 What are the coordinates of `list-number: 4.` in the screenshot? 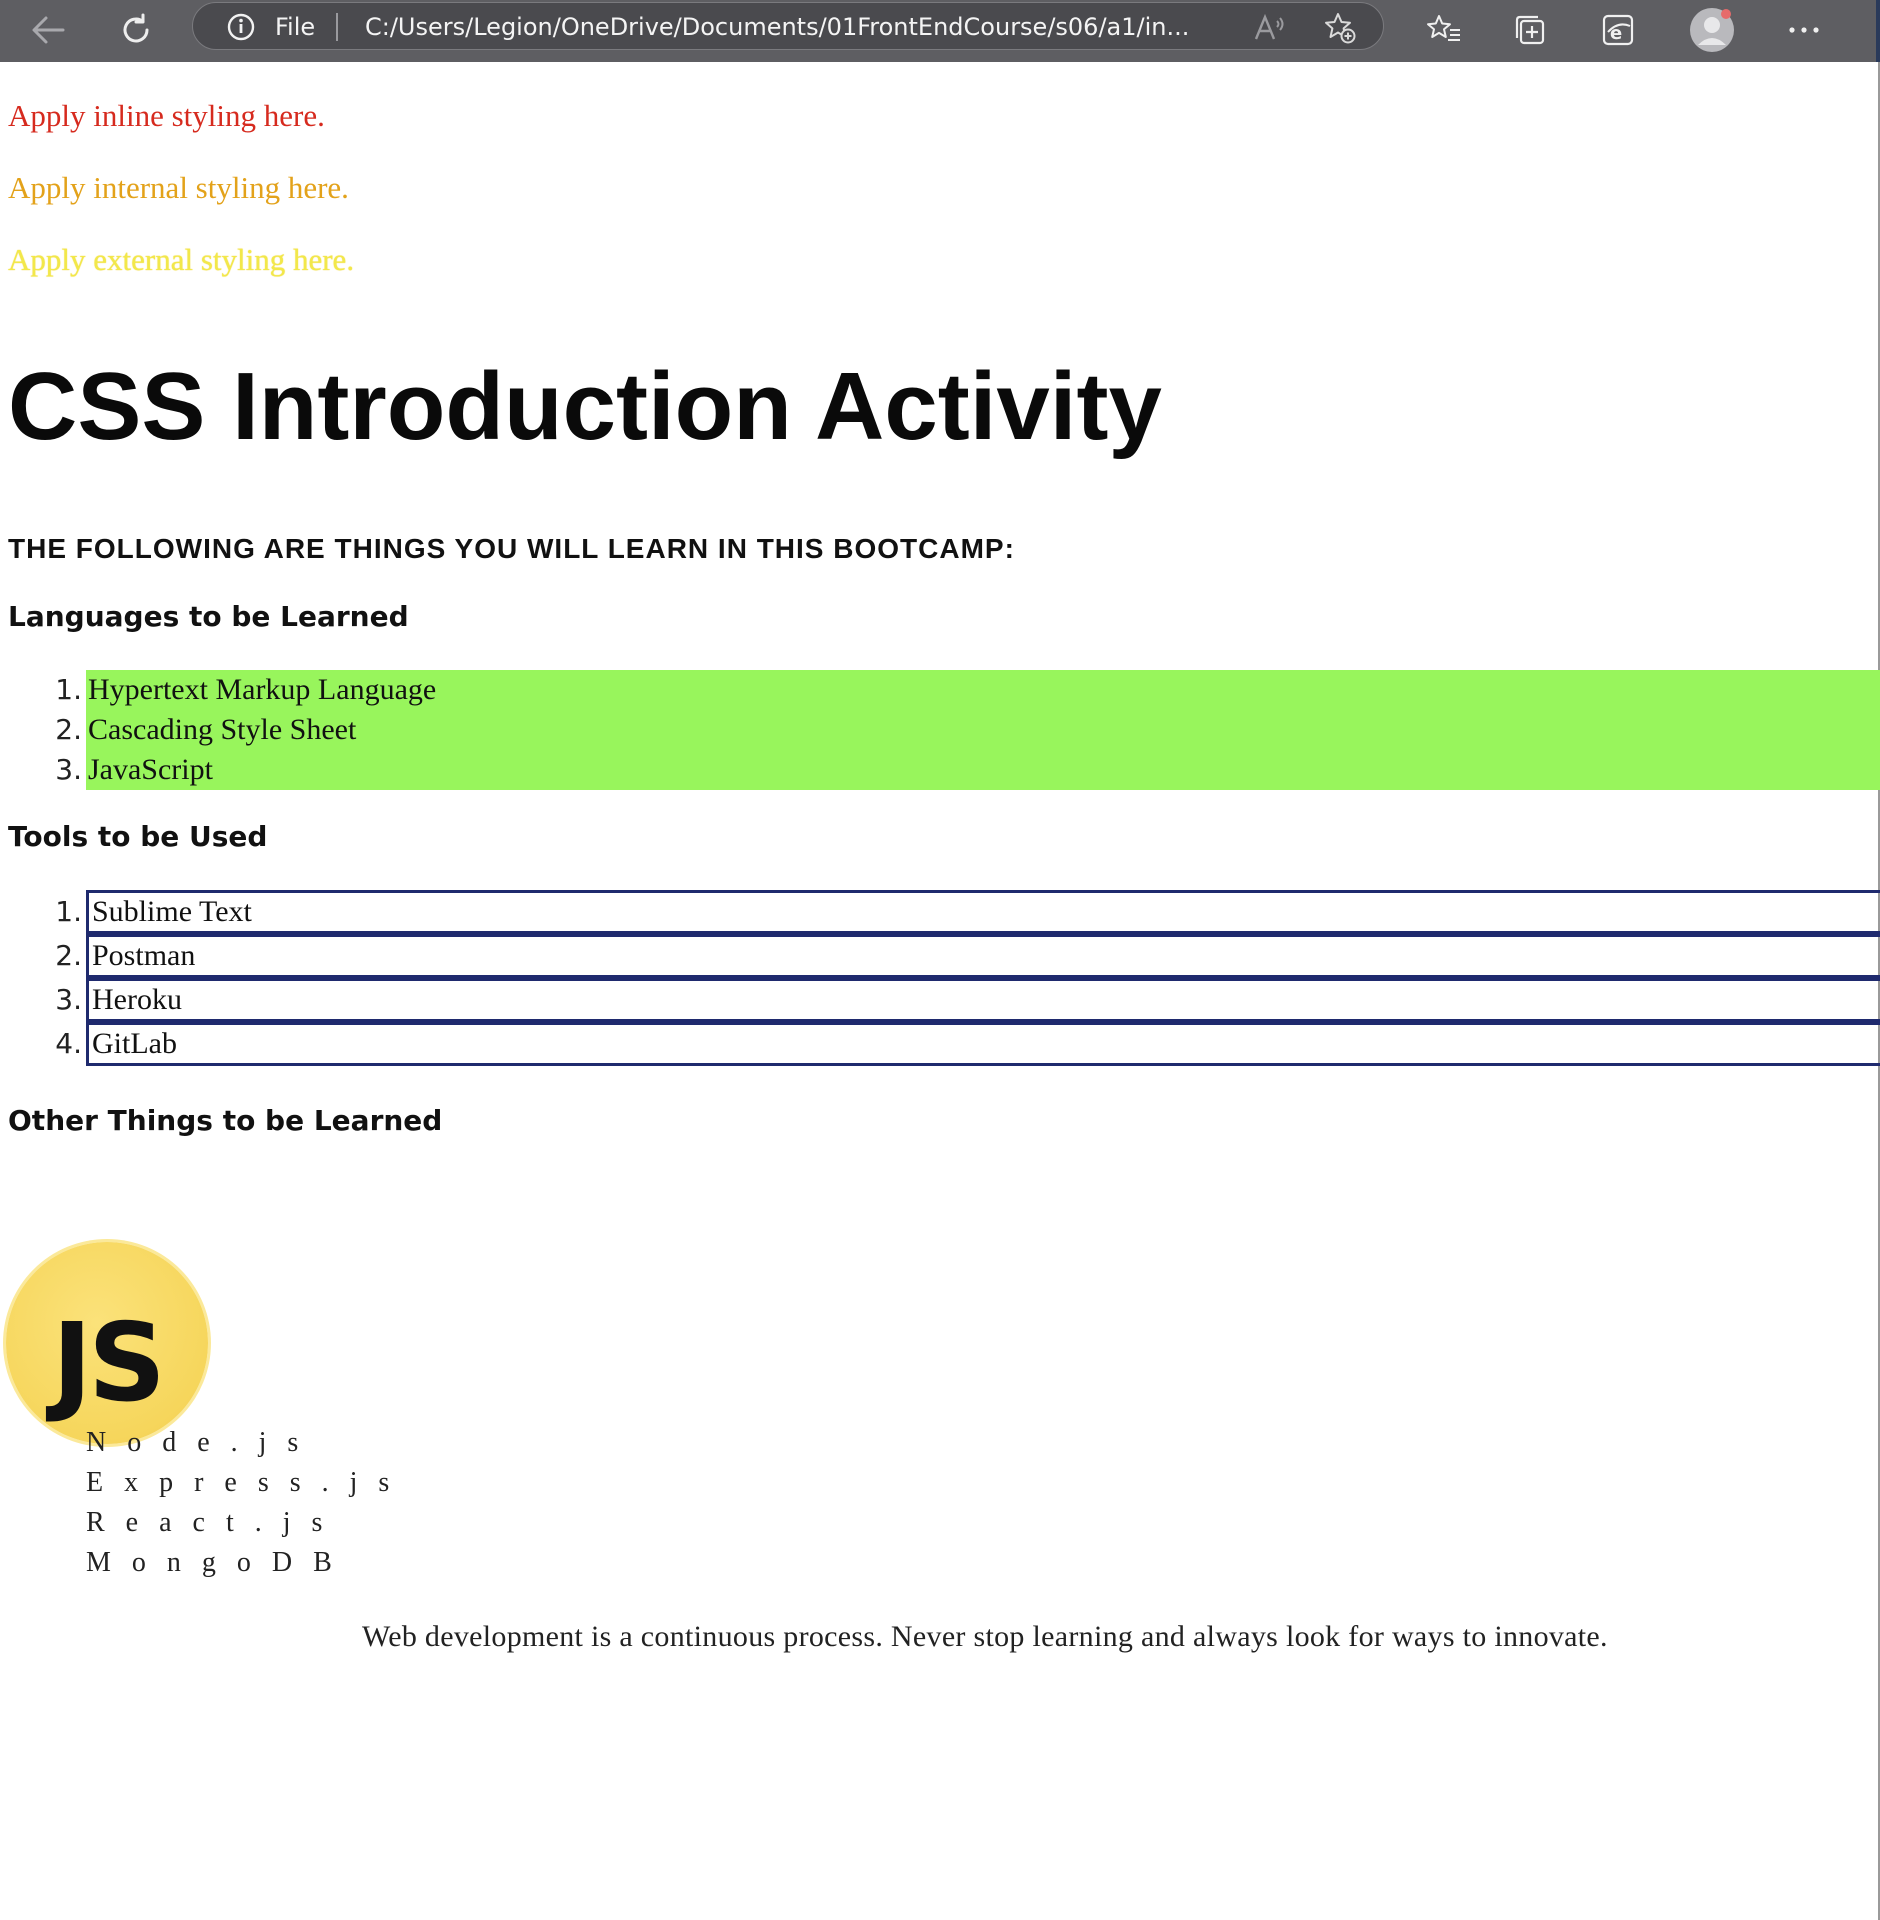 It's located at (68, 1043).